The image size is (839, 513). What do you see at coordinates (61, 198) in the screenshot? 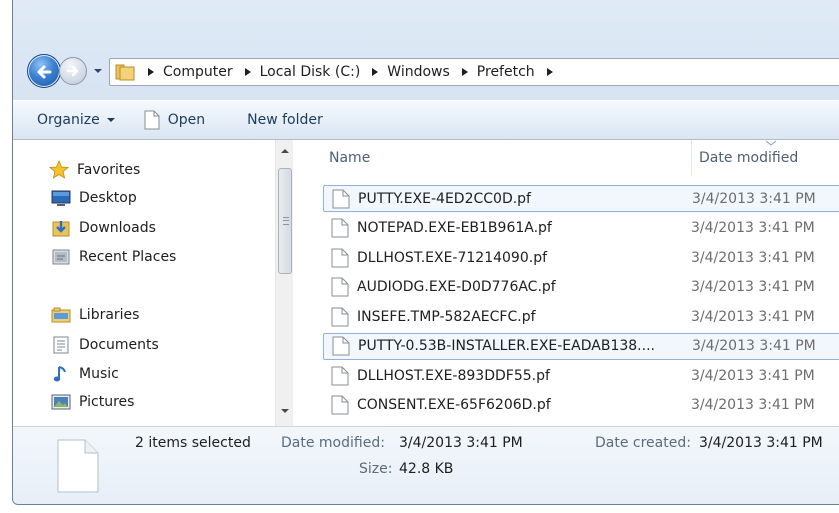
I see `desktop-icon` at bounding box center [61, 198].